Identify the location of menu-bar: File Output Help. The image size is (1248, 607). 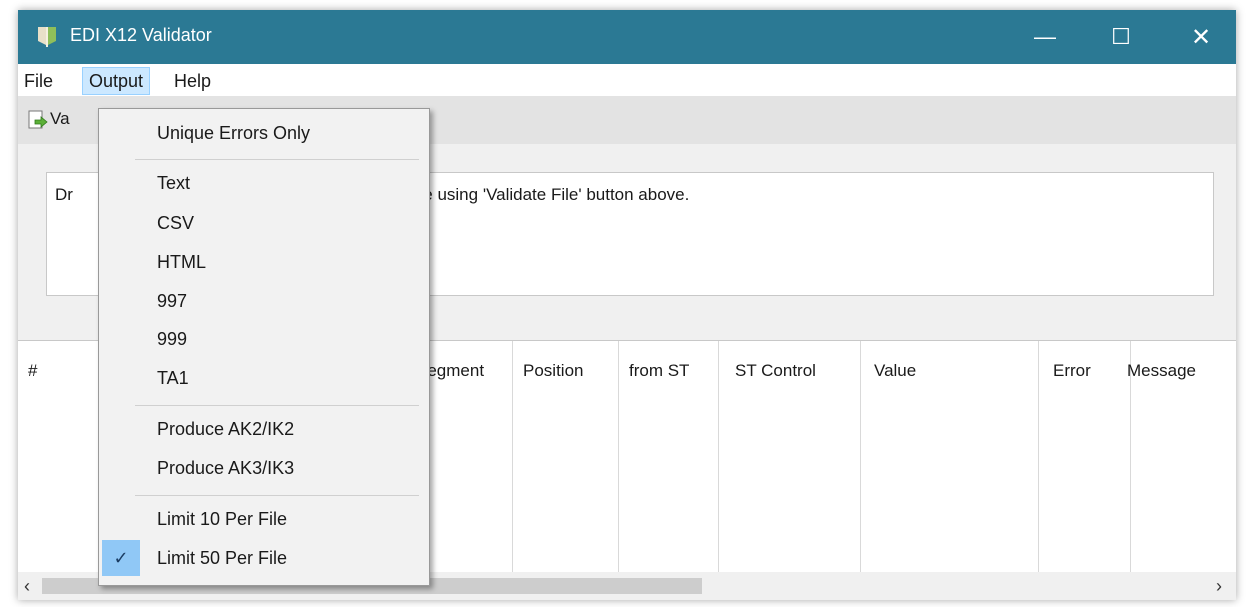
(627, 80).